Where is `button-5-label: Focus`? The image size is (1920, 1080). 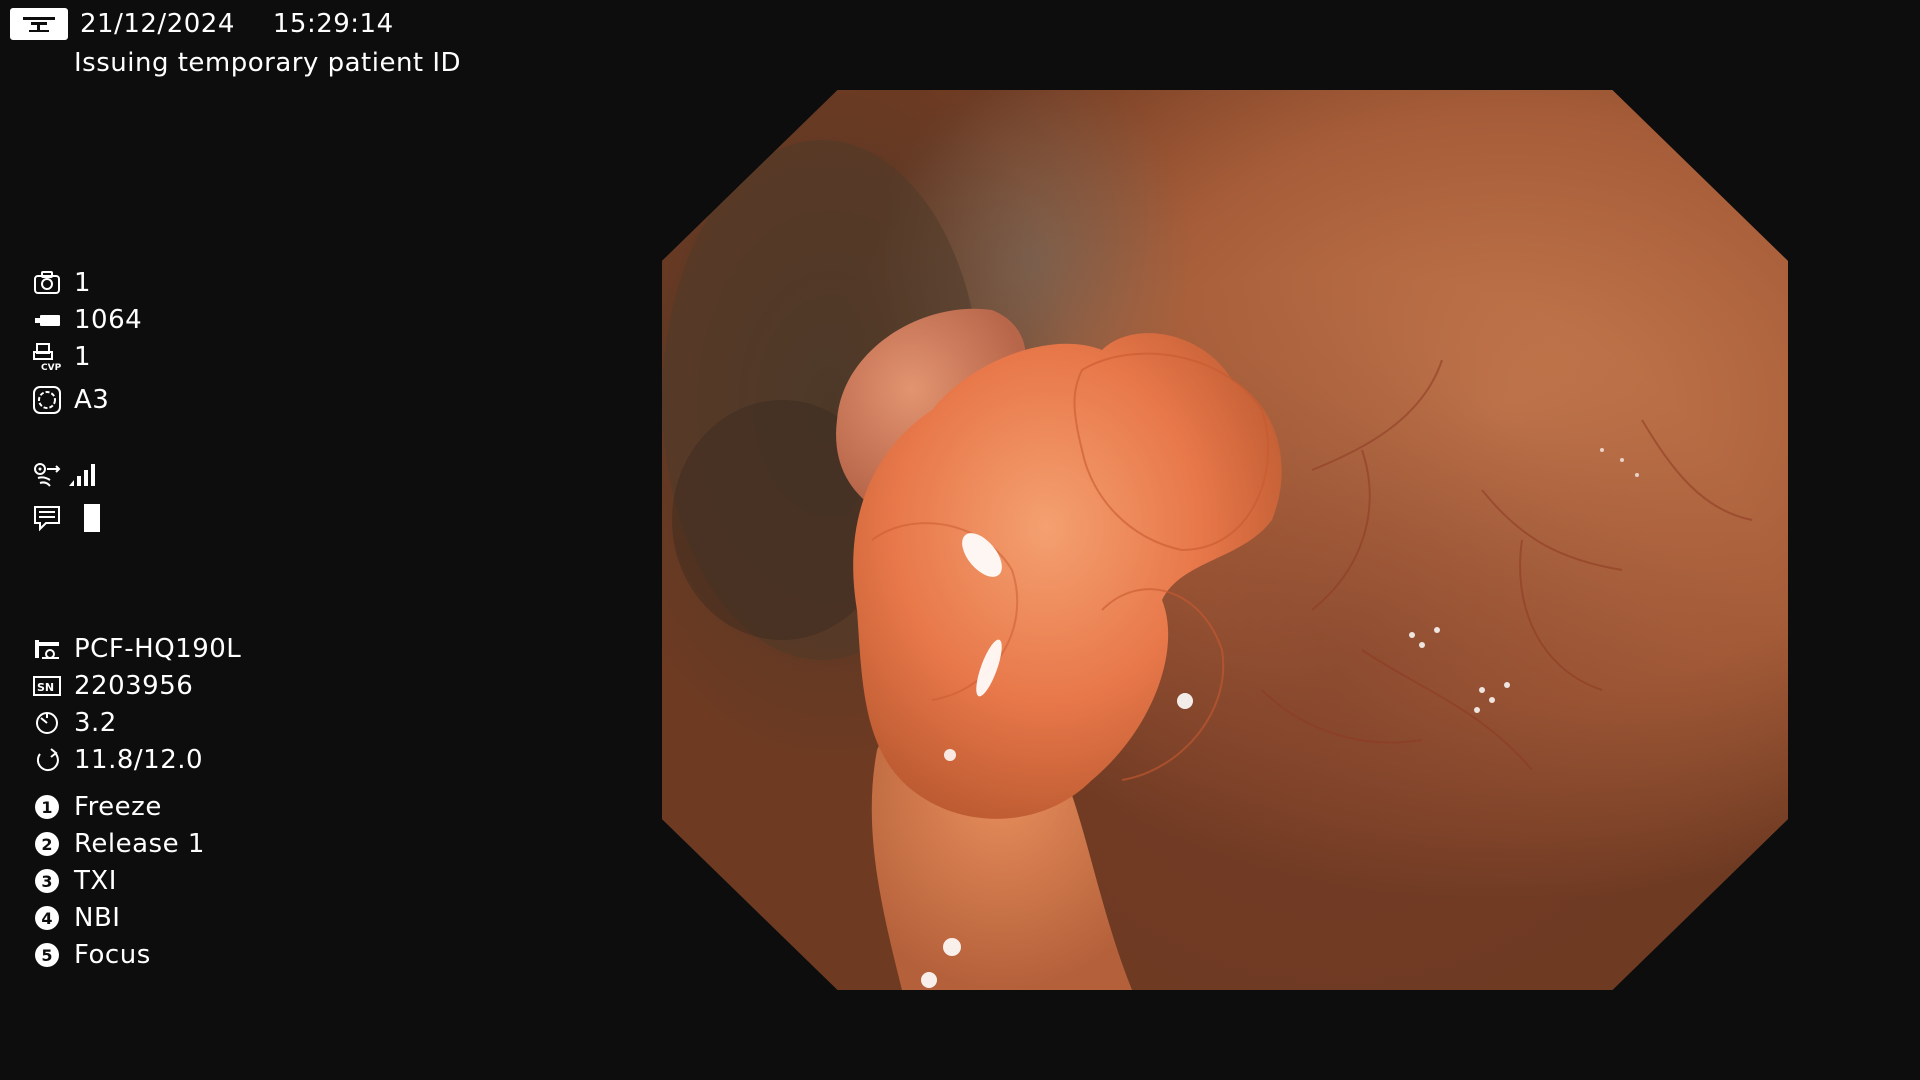
button-5-label: Focus is located at coordinates (112, 955).